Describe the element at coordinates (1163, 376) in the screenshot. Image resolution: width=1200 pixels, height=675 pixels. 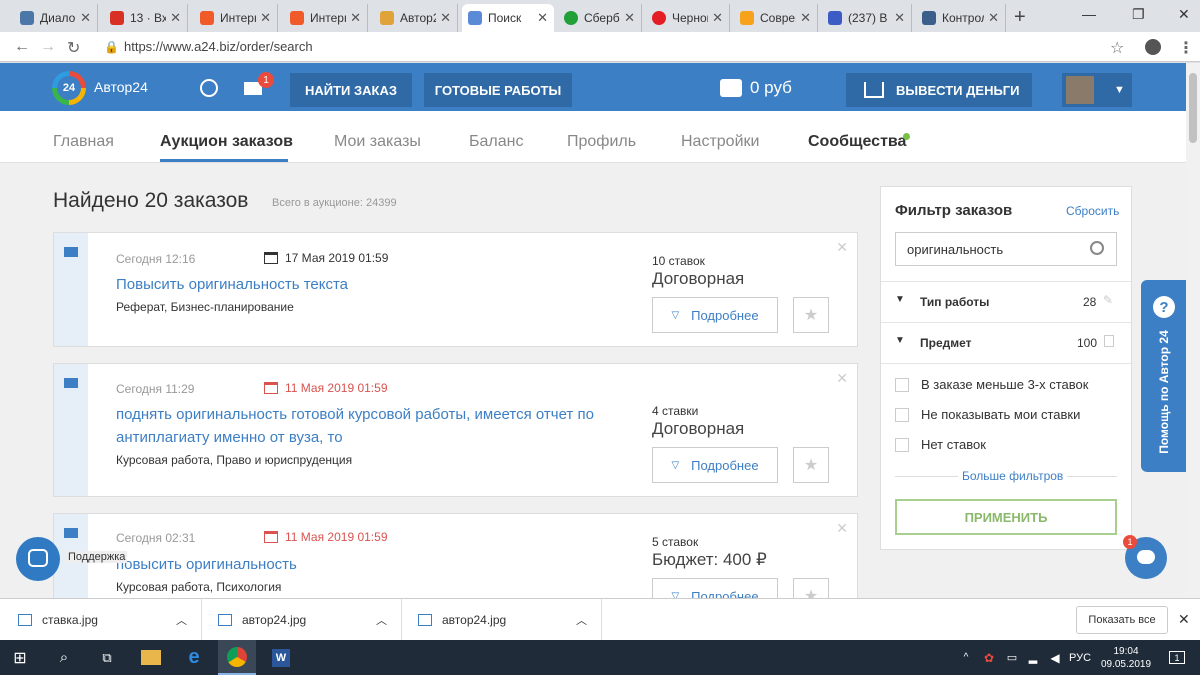
I see `help-side-tab: ? Помощь по Автор 24` at that location.